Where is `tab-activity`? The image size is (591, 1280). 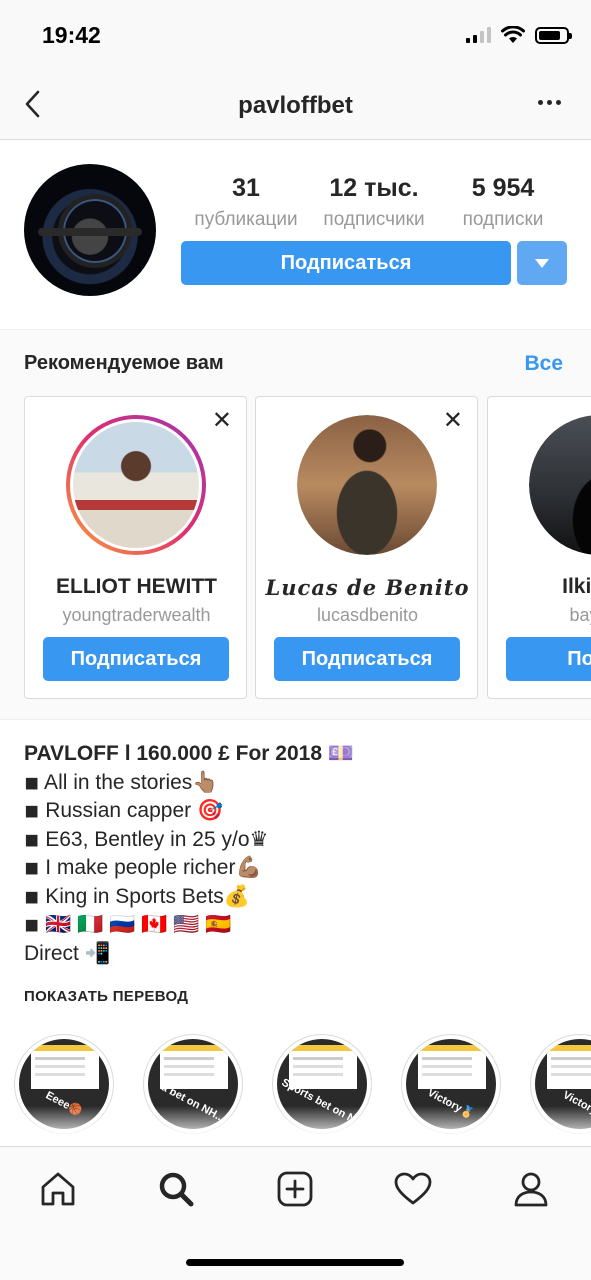 tab-activity is located at coordinates (413, 1189).